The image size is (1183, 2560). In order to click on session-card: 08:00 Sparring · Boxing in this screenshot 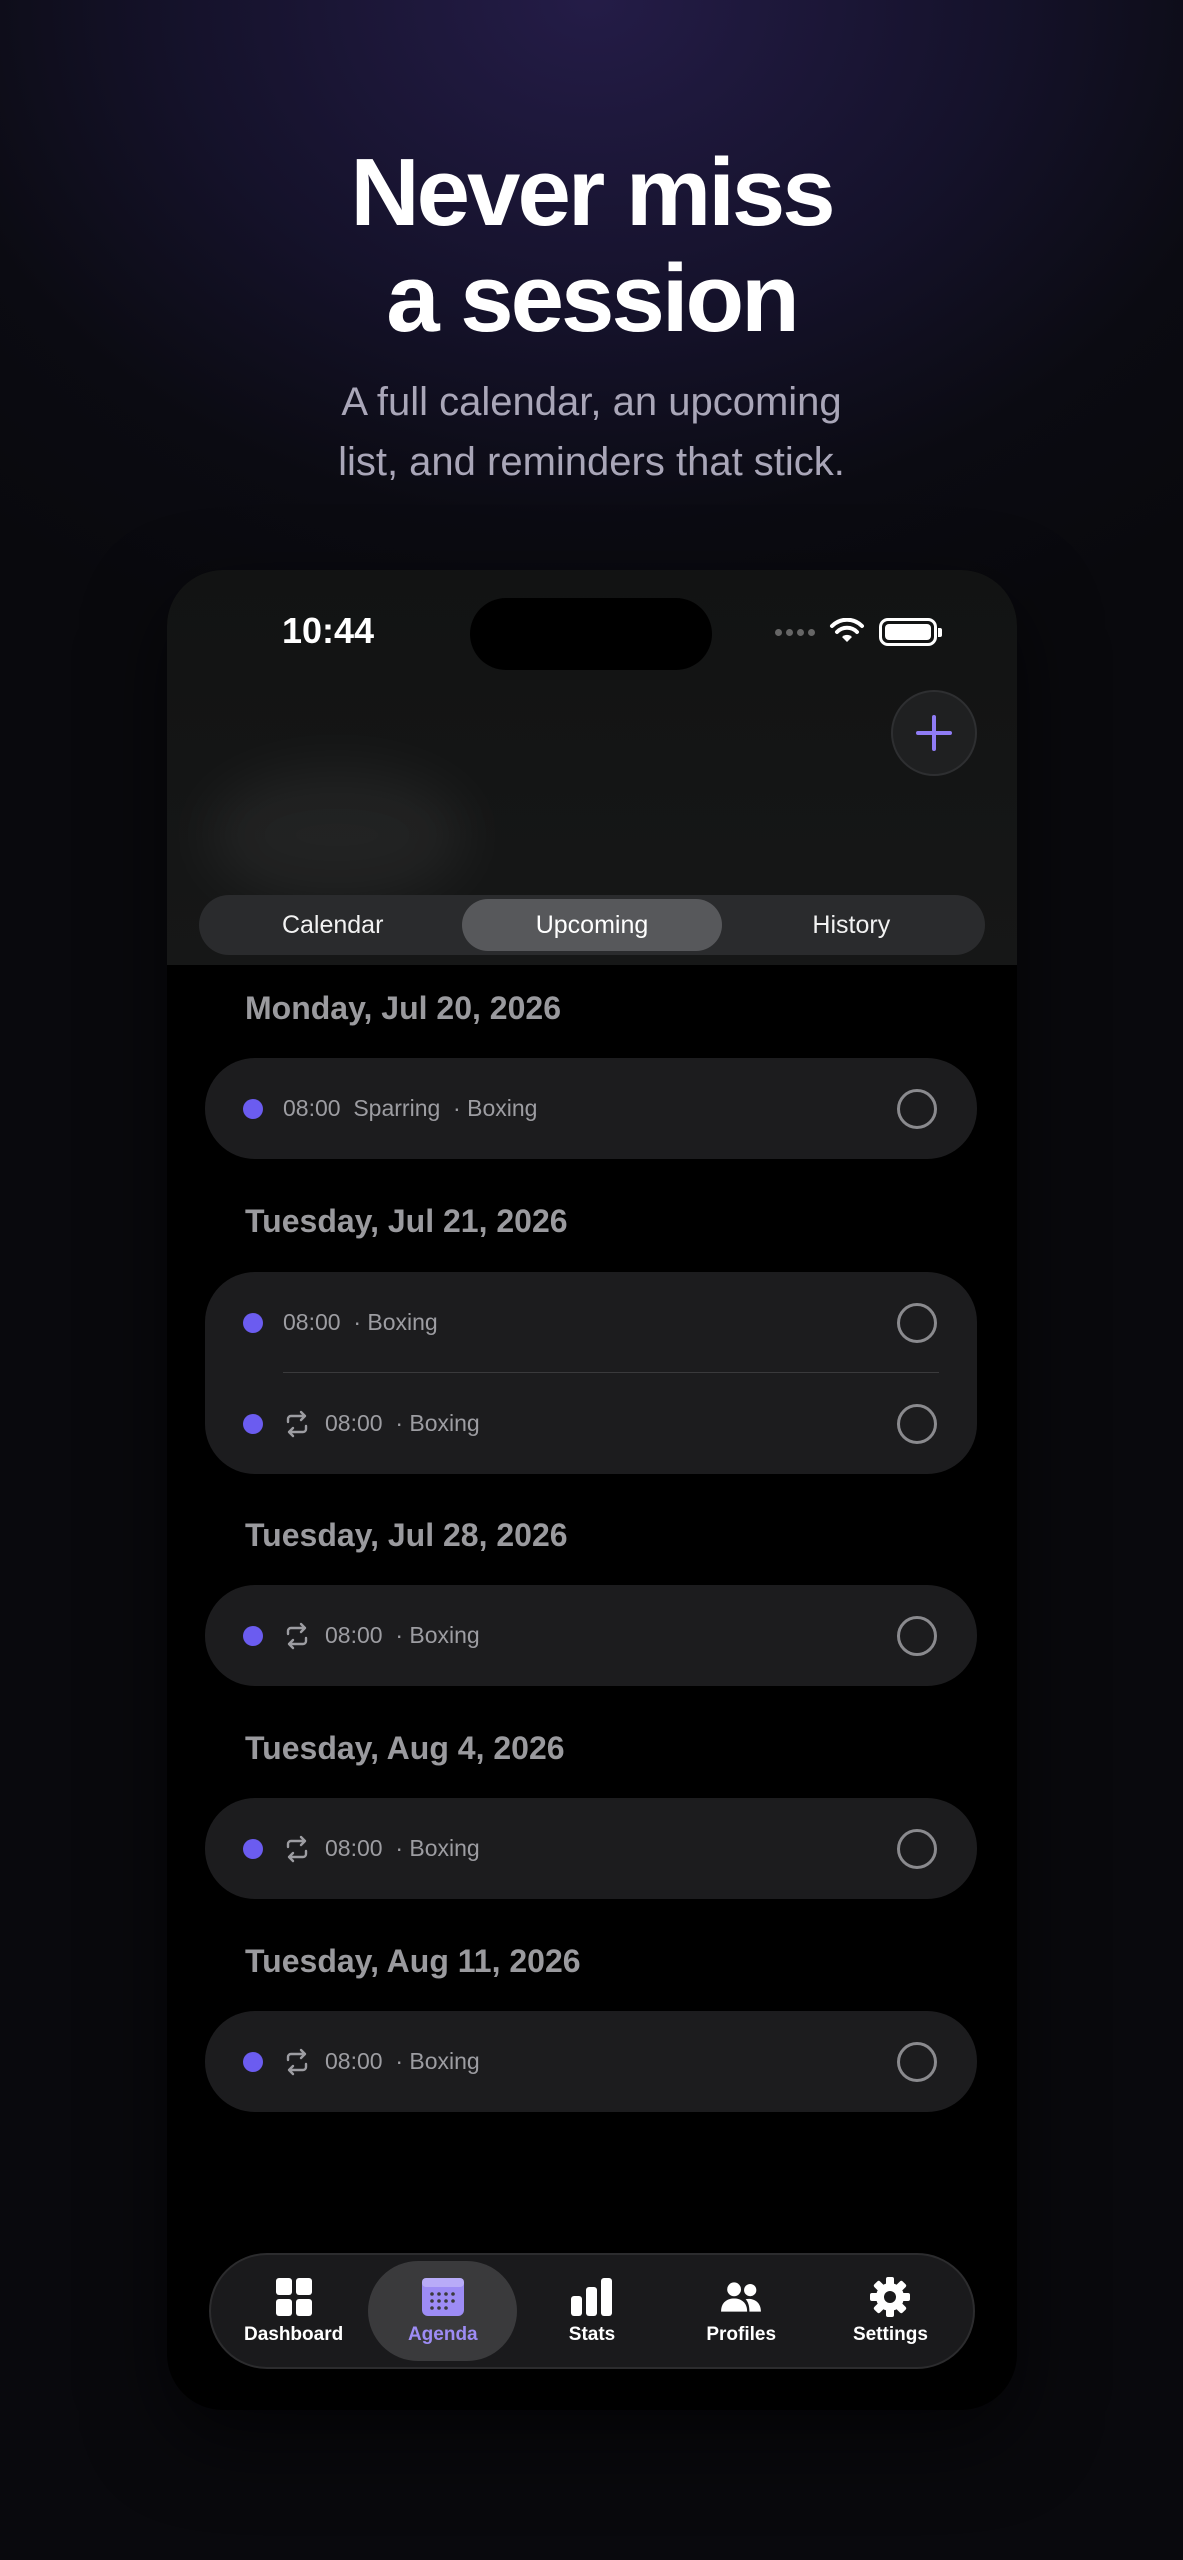, I will do `click(591, 1108)`.